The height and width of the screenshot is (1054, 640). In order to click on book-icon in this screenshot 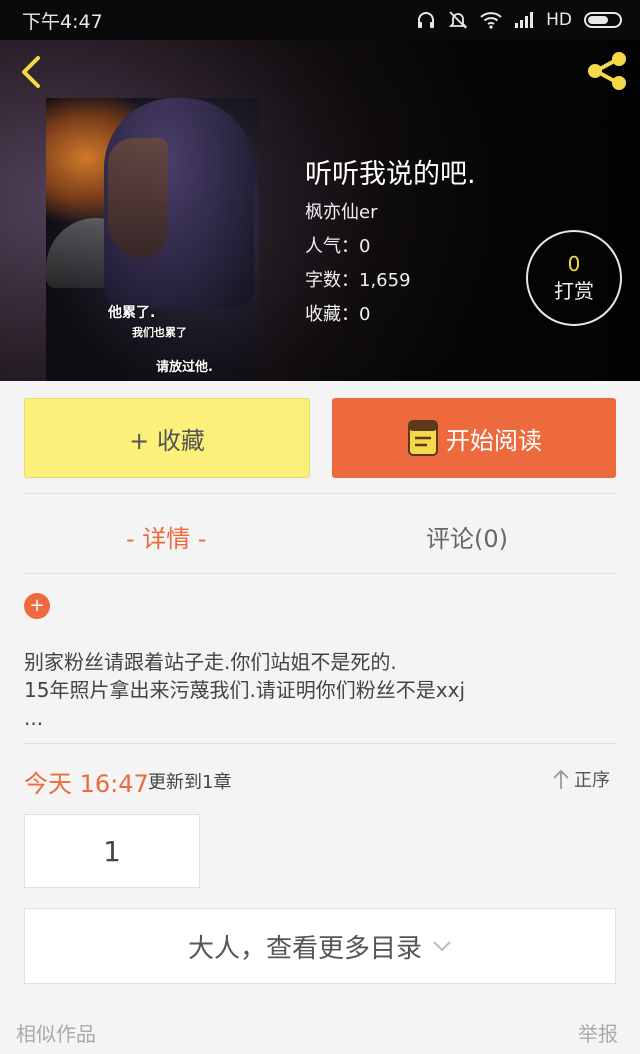, I will do `click(423, 438)`.